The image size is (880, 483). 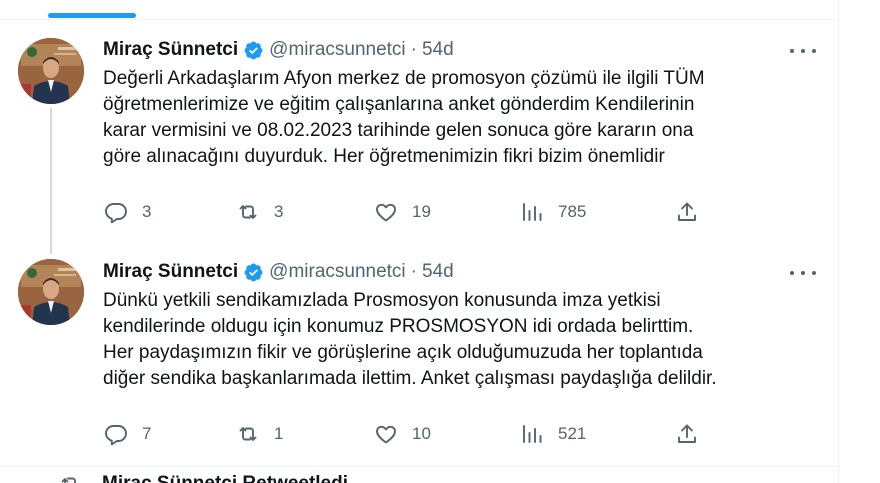 I want to click on retweet-button: 3, so click(x=259, y=212).